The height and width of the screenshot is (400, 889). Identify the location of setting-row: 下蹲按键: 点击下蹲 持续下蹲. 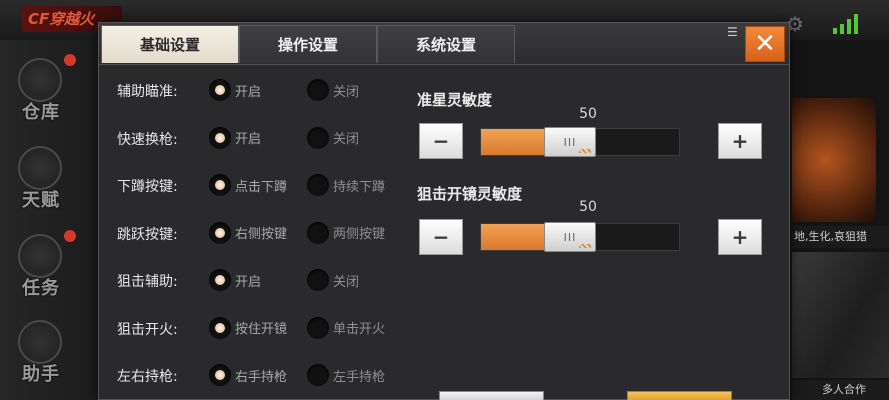
(262, 185).